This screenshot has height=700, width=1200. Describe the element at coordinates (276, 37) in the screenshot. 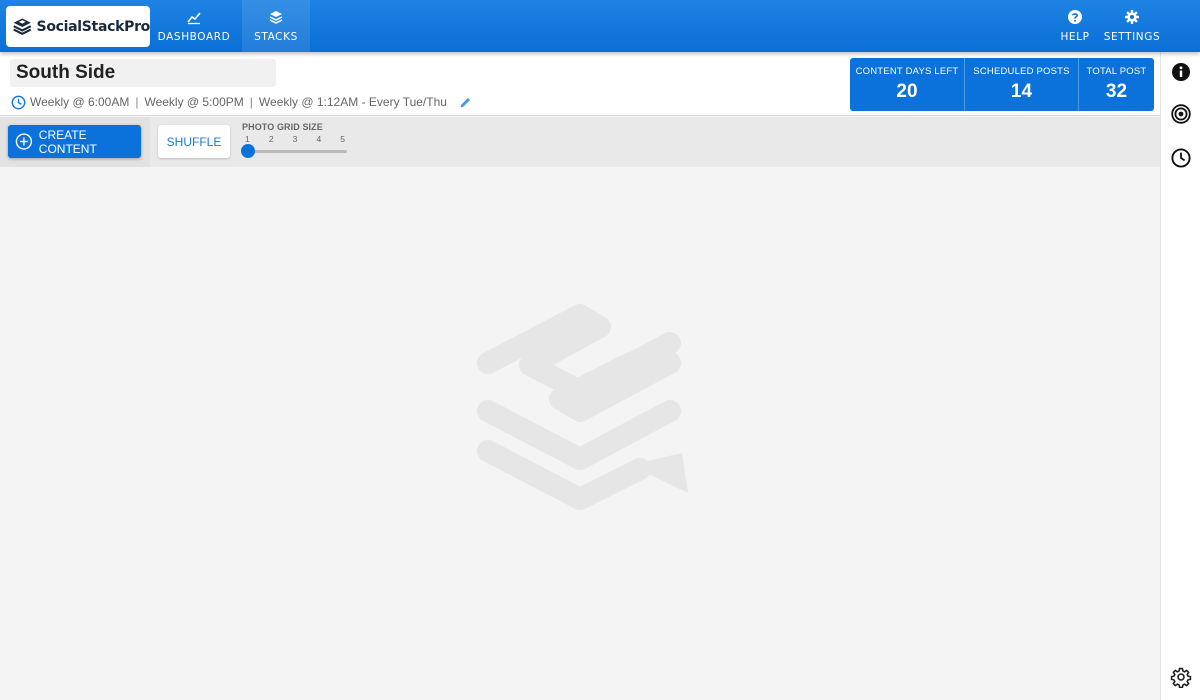

I see `nav-stacks-label: STACKS` at that location.